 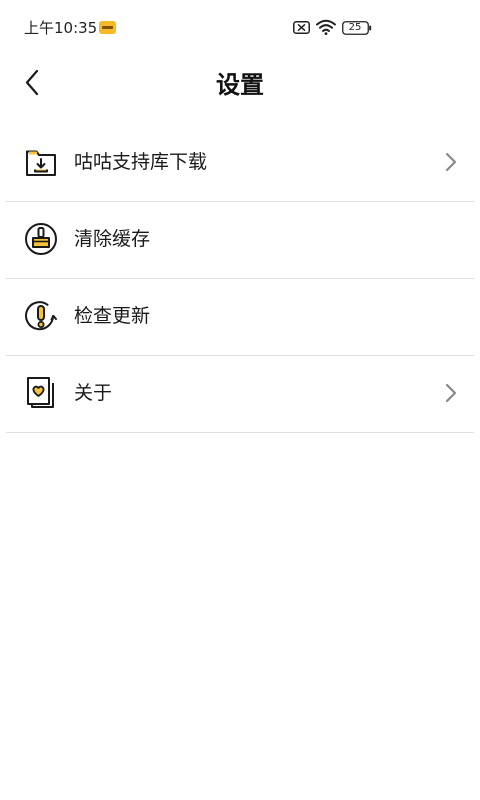 I want to click on status-bar: 上午10:35 25, so click(x=240, y=28).